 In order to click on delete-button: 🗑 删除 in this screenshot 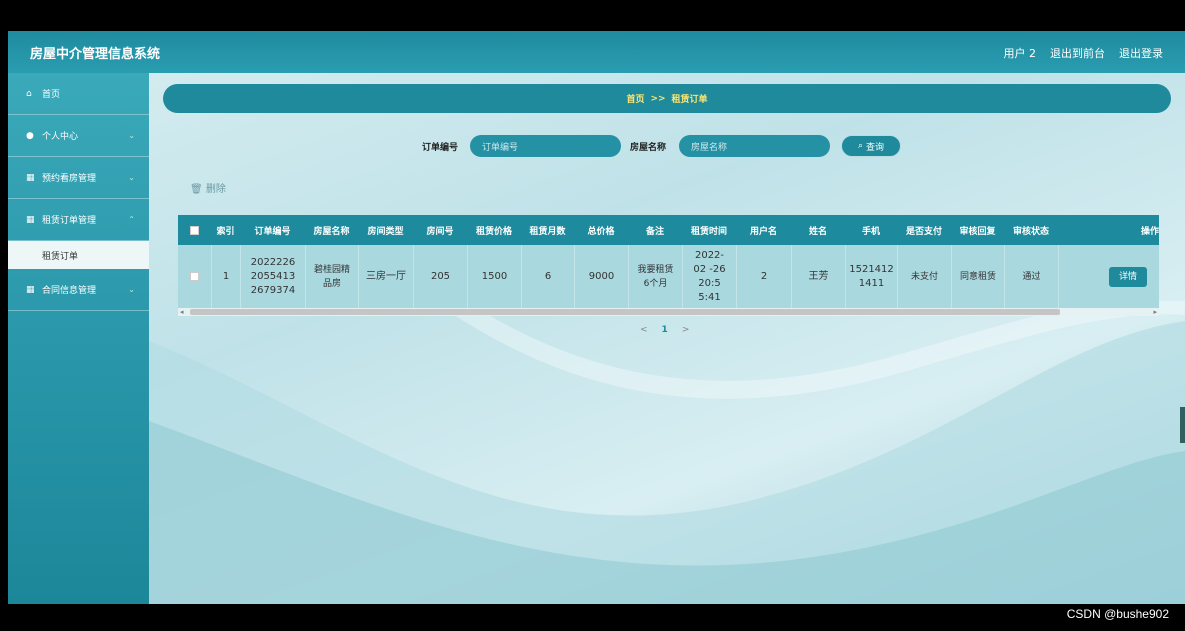, I will do `click(208, 187)`.